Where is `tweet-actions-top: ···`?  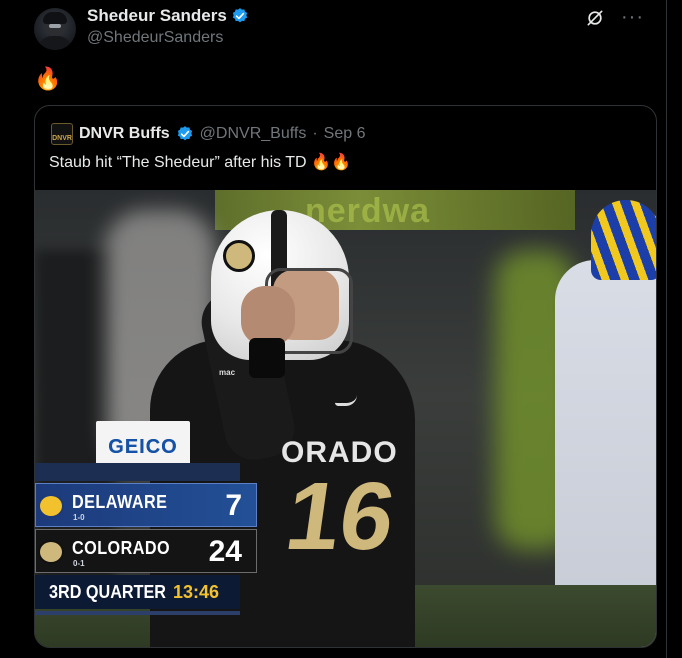 tweet-actions-top: ··· is located at coordinates (614, 17).